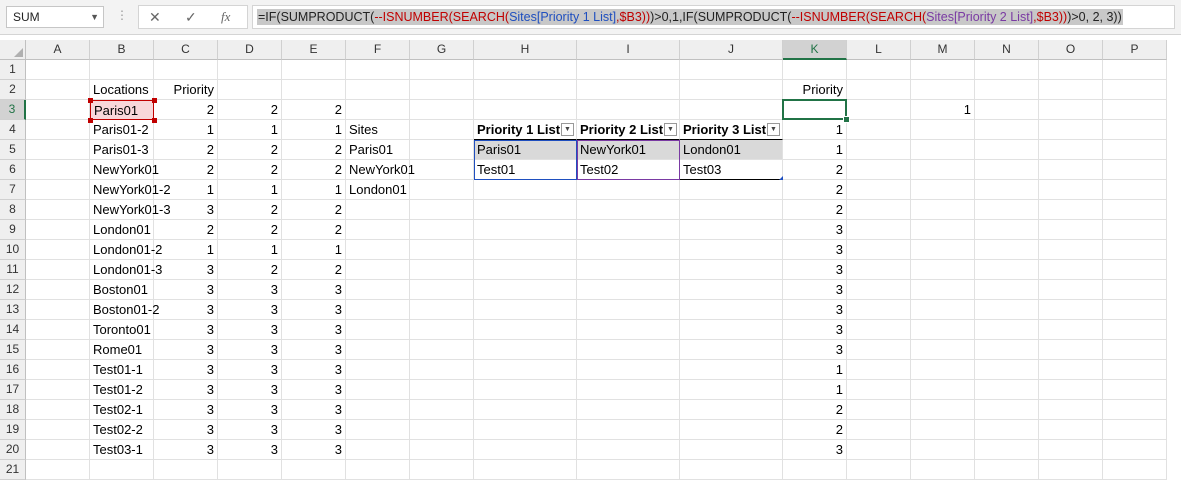  What do you see at coordinates (943, 350) in the screenshot?
I see `cell-m15` at bounding box center [943, 350].